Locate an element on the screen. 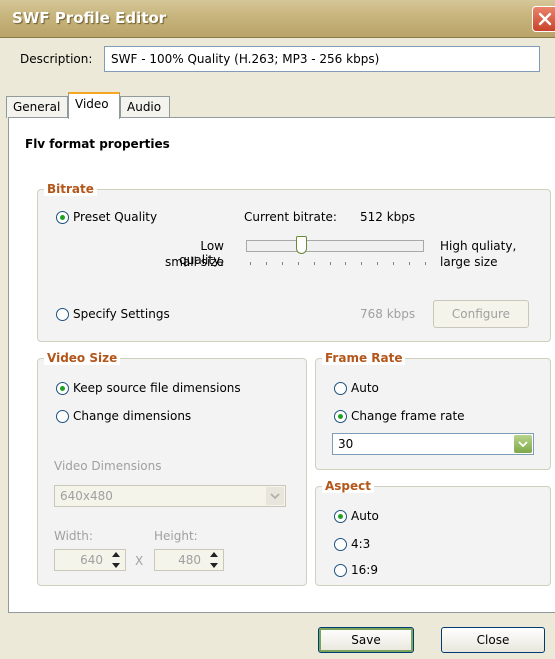  high-quality-label-2: large size is located at coordinates (469, 262).